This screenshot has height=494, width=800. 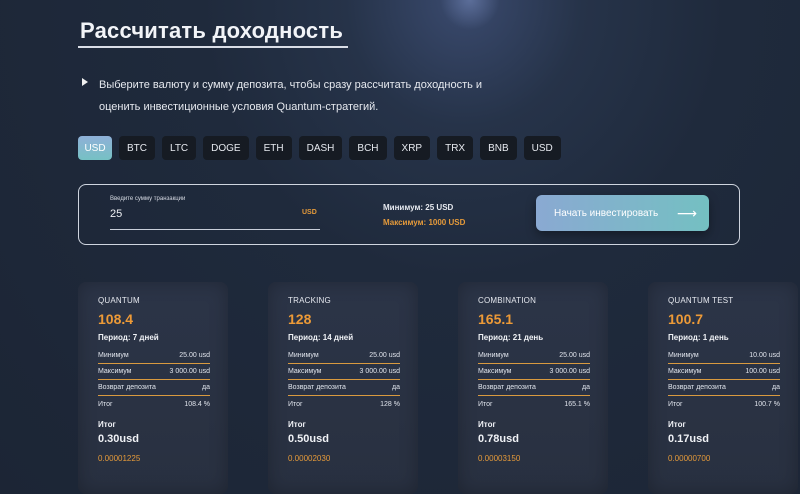 I want to click on currency-chip-eth: ETH, so click(x=273, y=148).